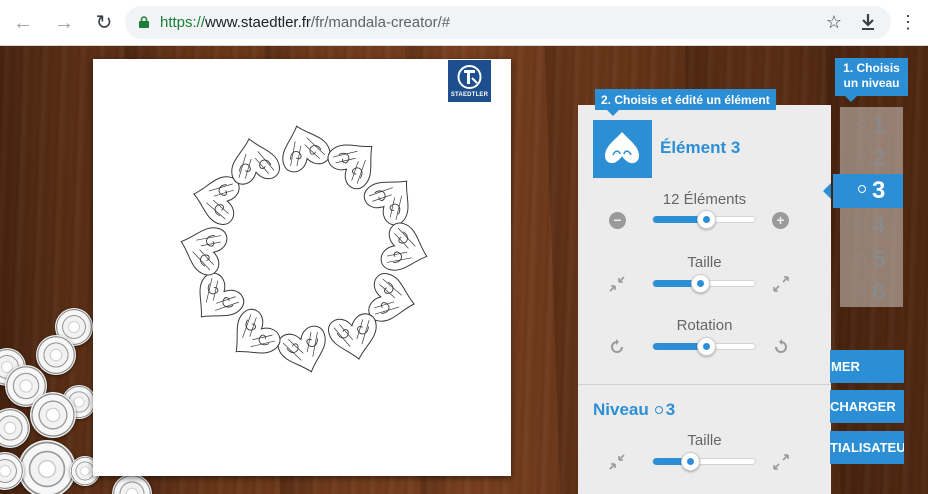 This screenshot has height=494, width=928. I want to click on panel-divider, so click(704, 384).